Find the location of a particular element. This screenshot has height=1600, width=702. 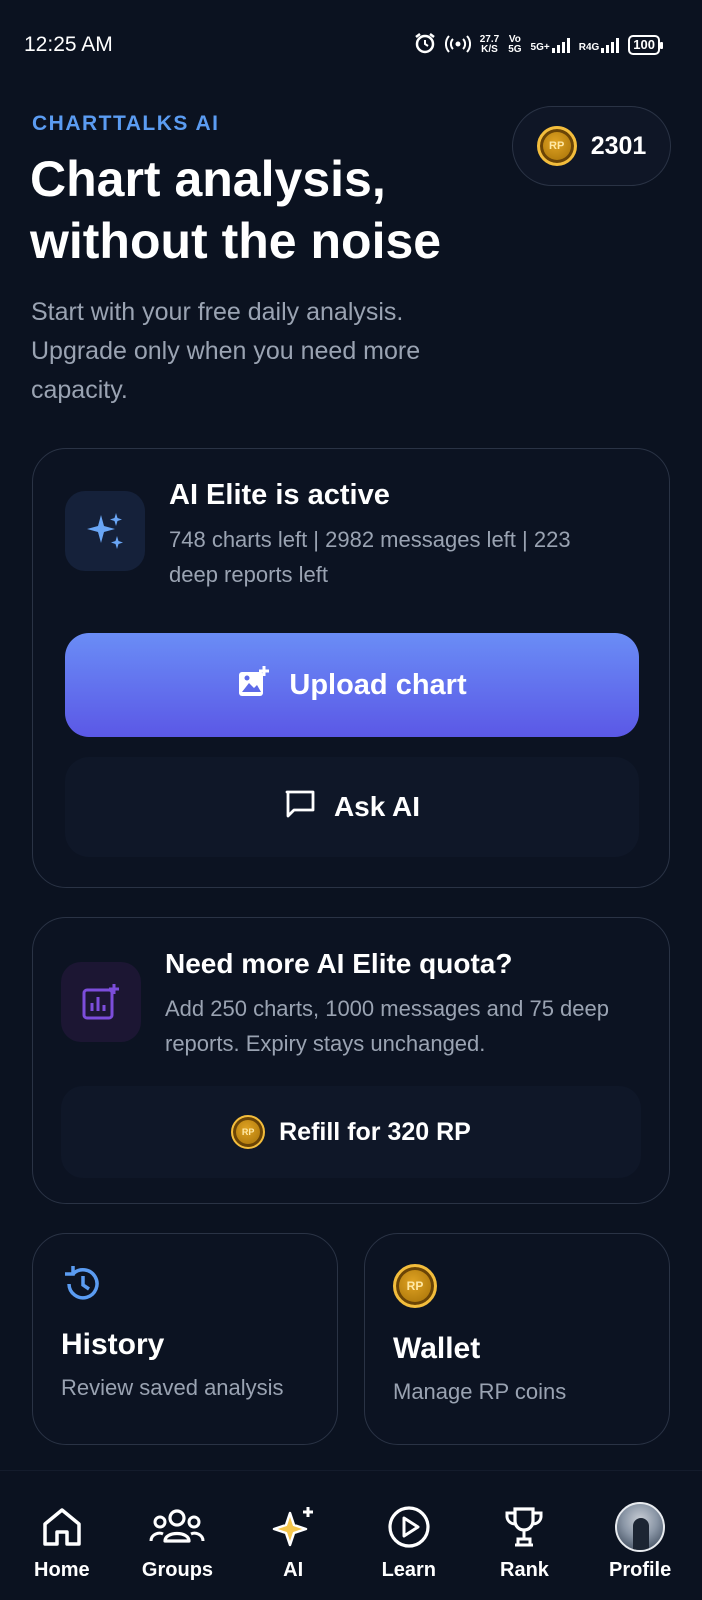

signal-5g: 5G+ is located at coordinates (550, 45).